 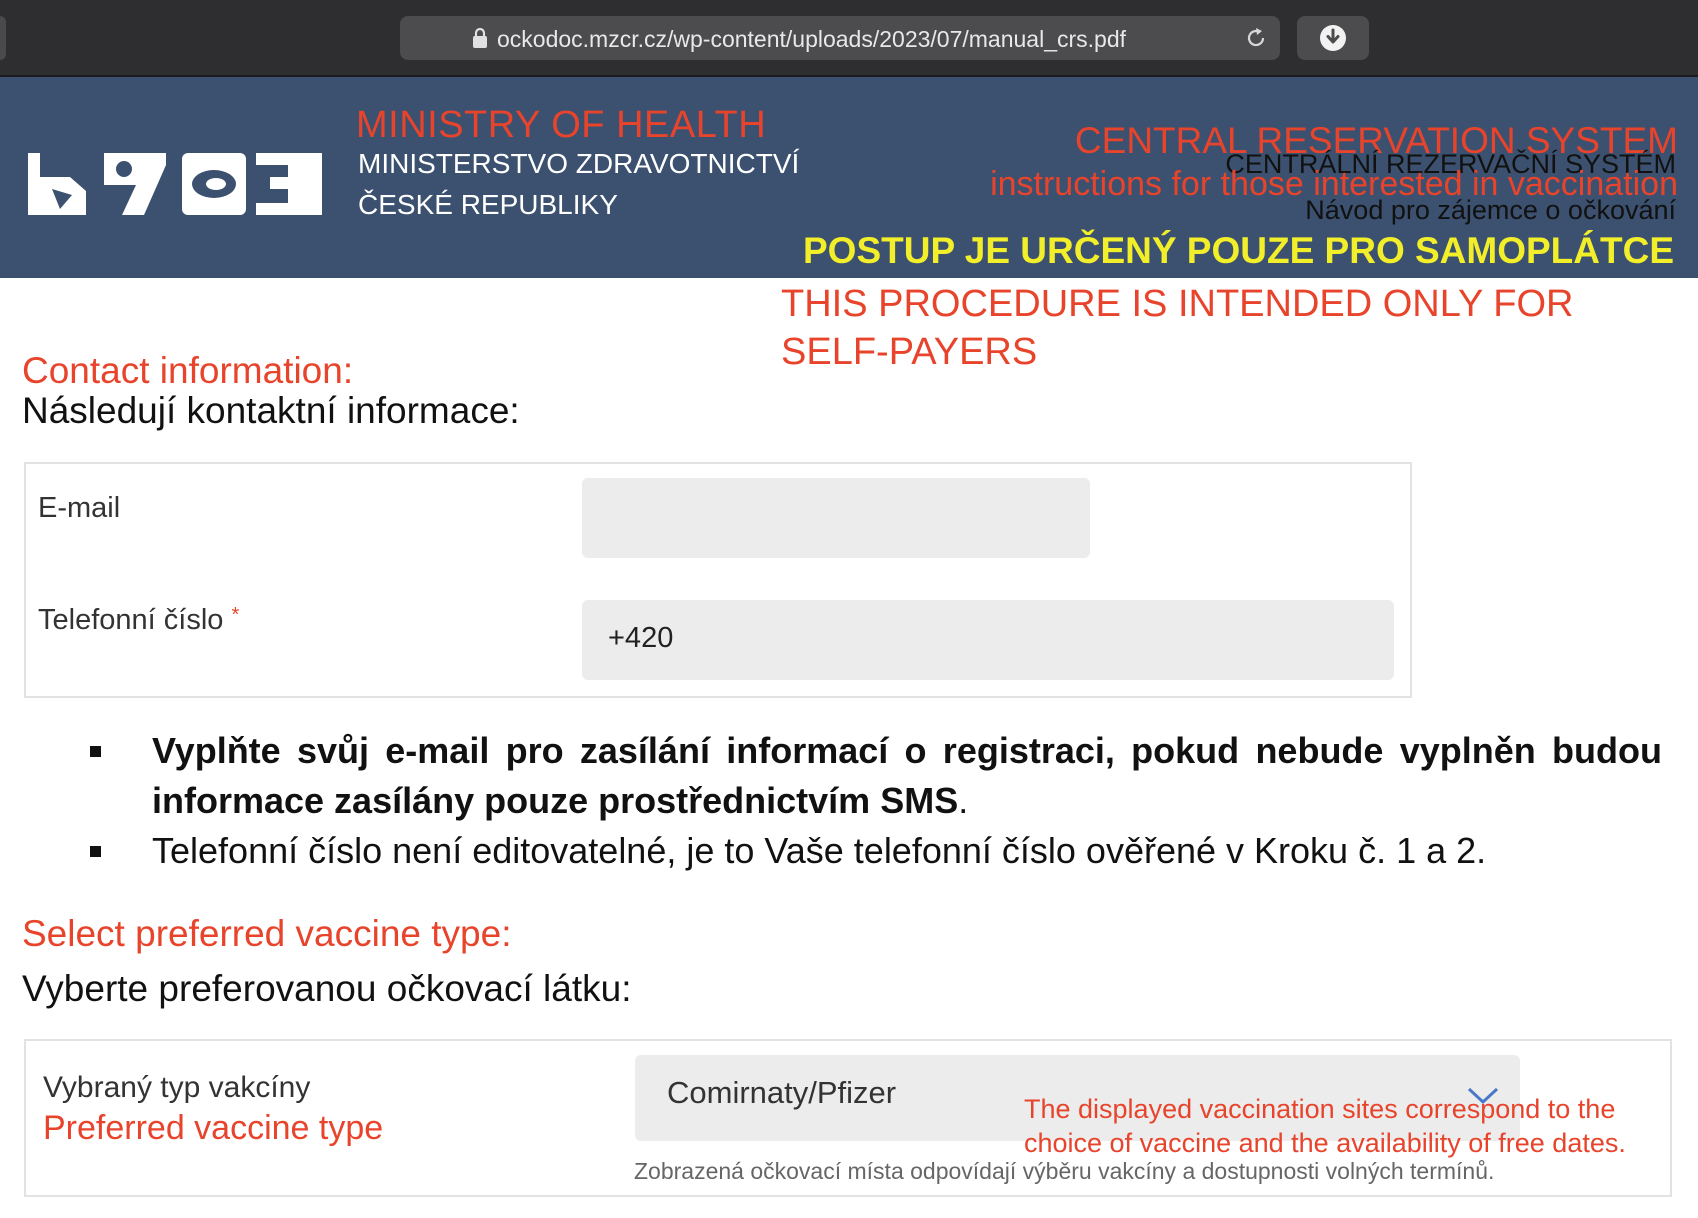 I want to click on download-icon, so click(x=1333, y=38).